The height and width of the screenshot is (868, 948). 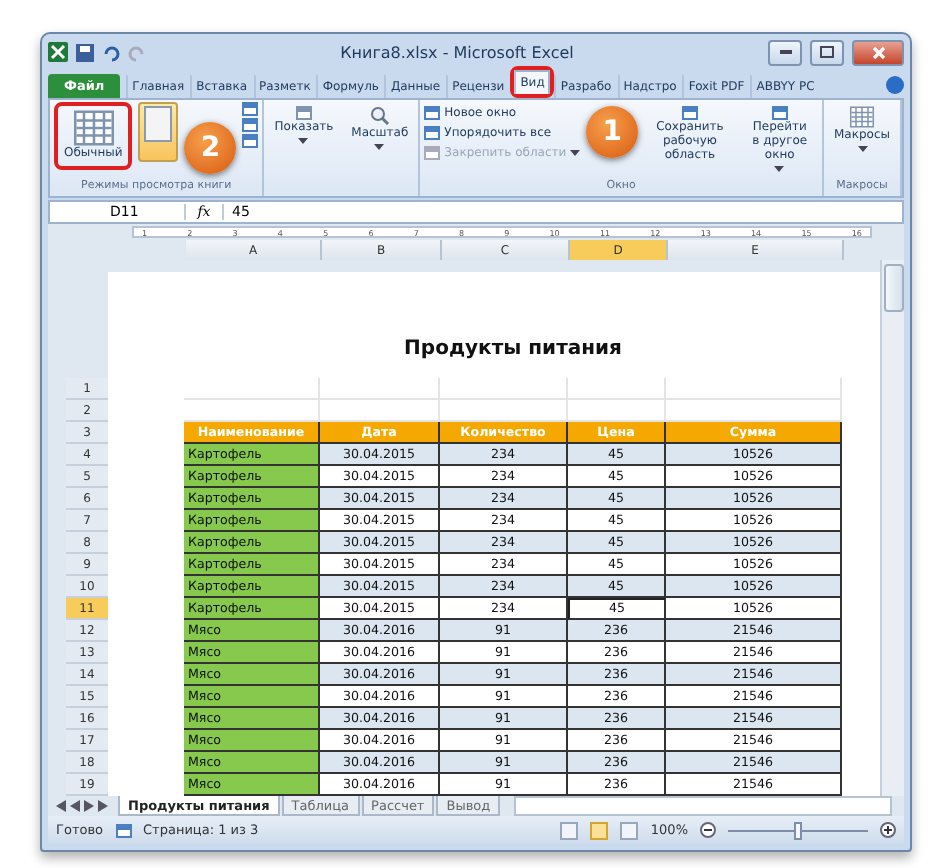 I want to click on step-badge: 2, so click(x=210, y=148).